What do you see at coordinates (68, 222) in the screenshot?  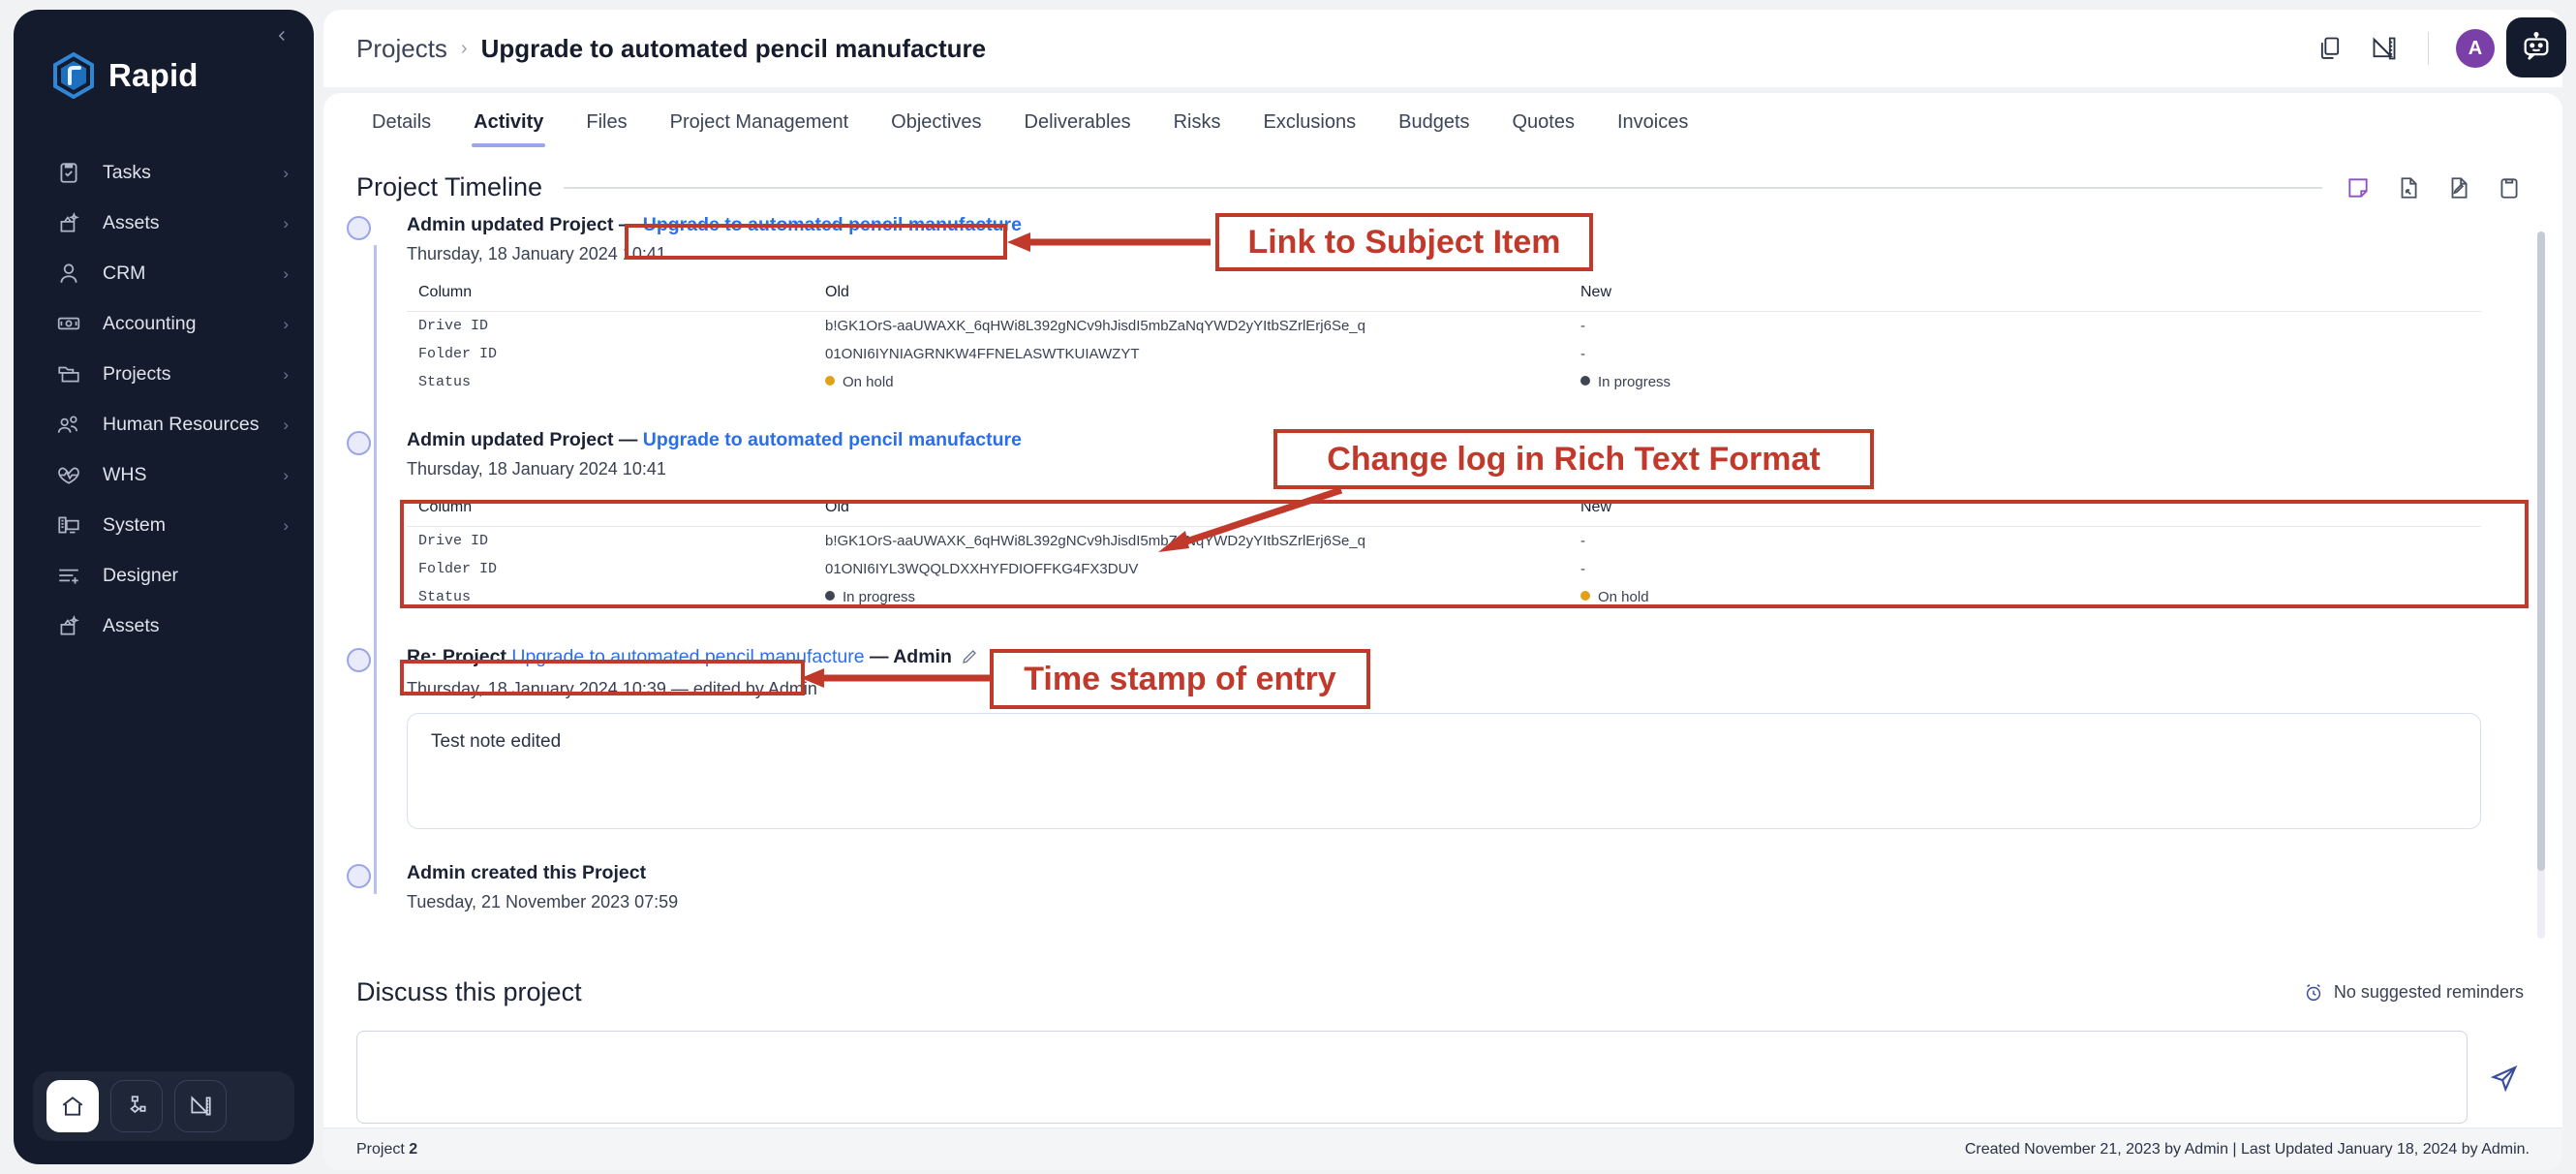 I see `assets-sparkle-icon` at bounding box center [68, 222].